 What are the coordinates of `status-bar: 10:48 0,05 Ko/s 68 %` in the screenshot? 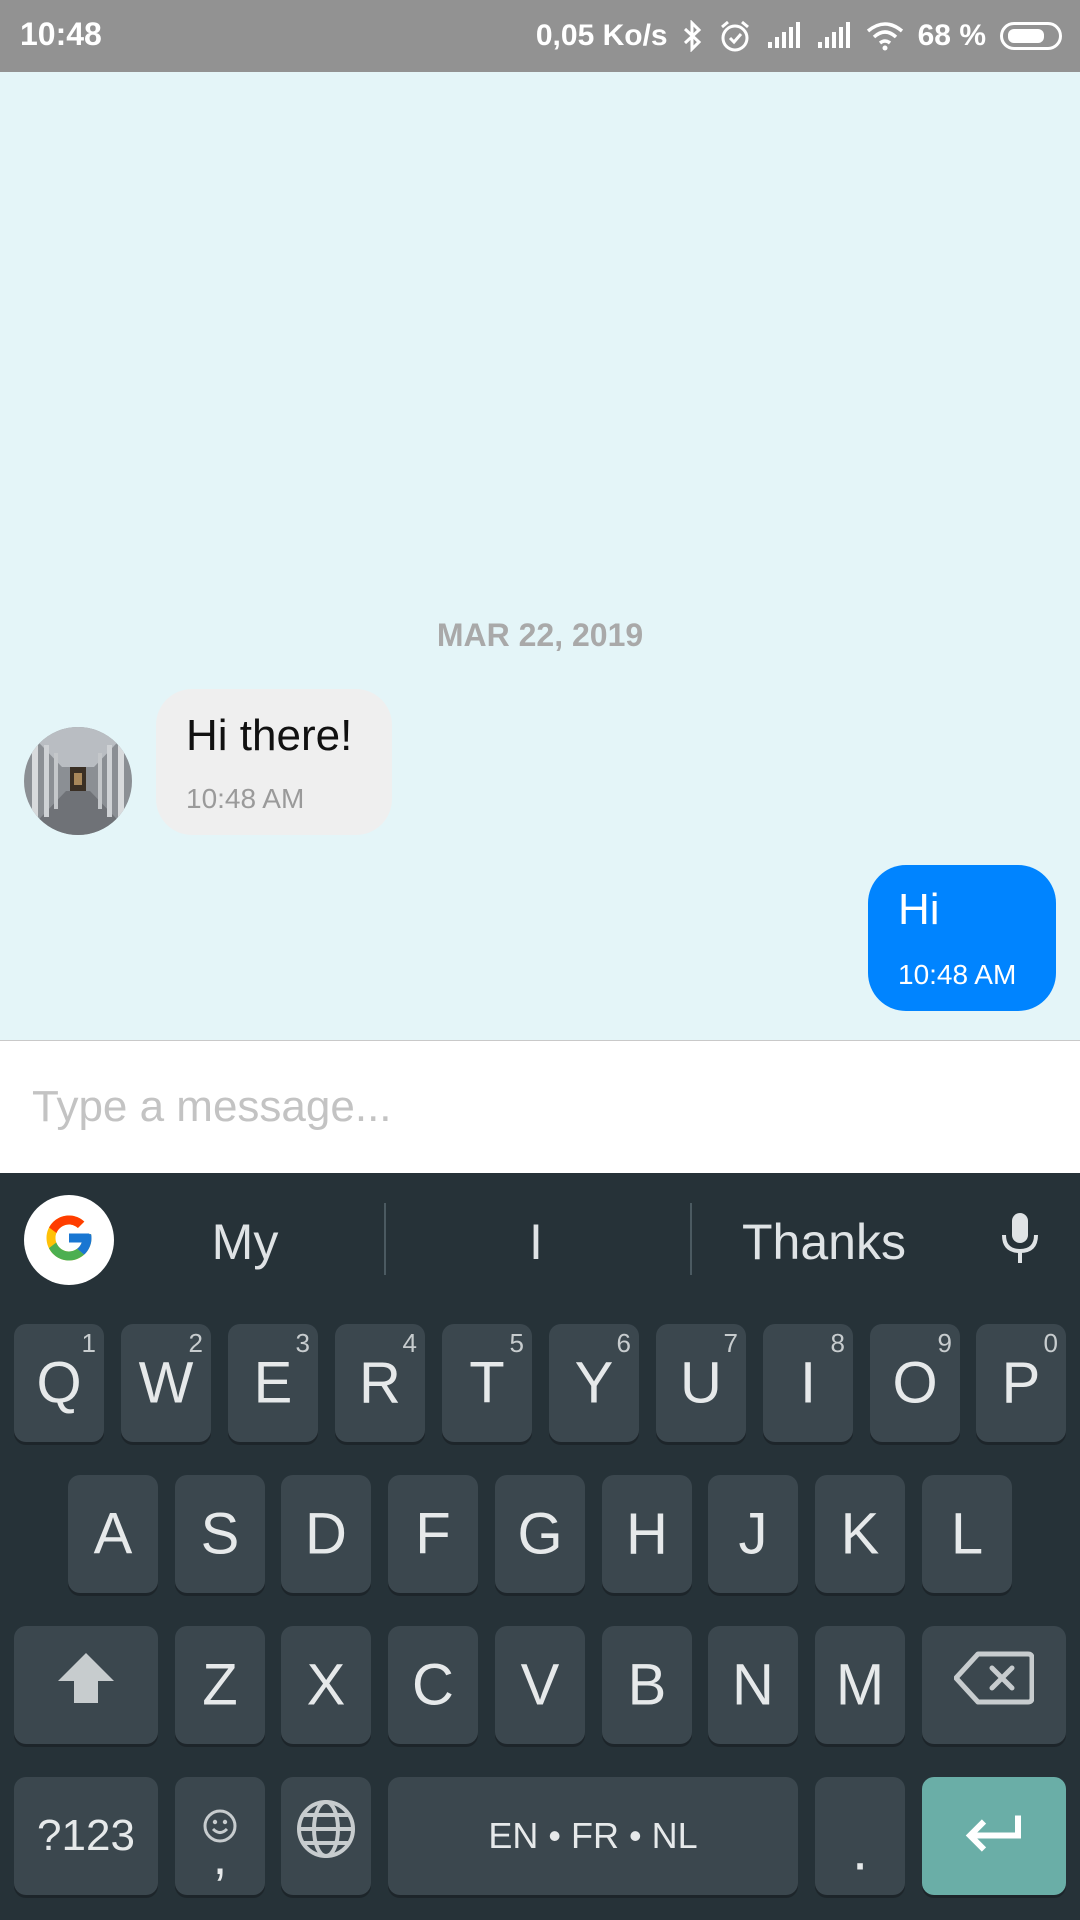 It's located at (540, 36).